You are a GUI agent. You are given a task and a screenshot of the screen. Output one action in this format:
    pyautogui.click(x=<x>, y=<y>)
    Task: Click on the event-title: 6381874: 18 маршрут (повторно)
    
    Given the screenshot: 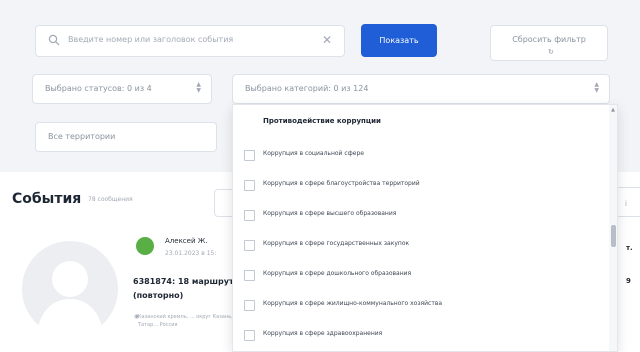 What is the action you would take?
    pyautogui.click(x=183, y=289)
    